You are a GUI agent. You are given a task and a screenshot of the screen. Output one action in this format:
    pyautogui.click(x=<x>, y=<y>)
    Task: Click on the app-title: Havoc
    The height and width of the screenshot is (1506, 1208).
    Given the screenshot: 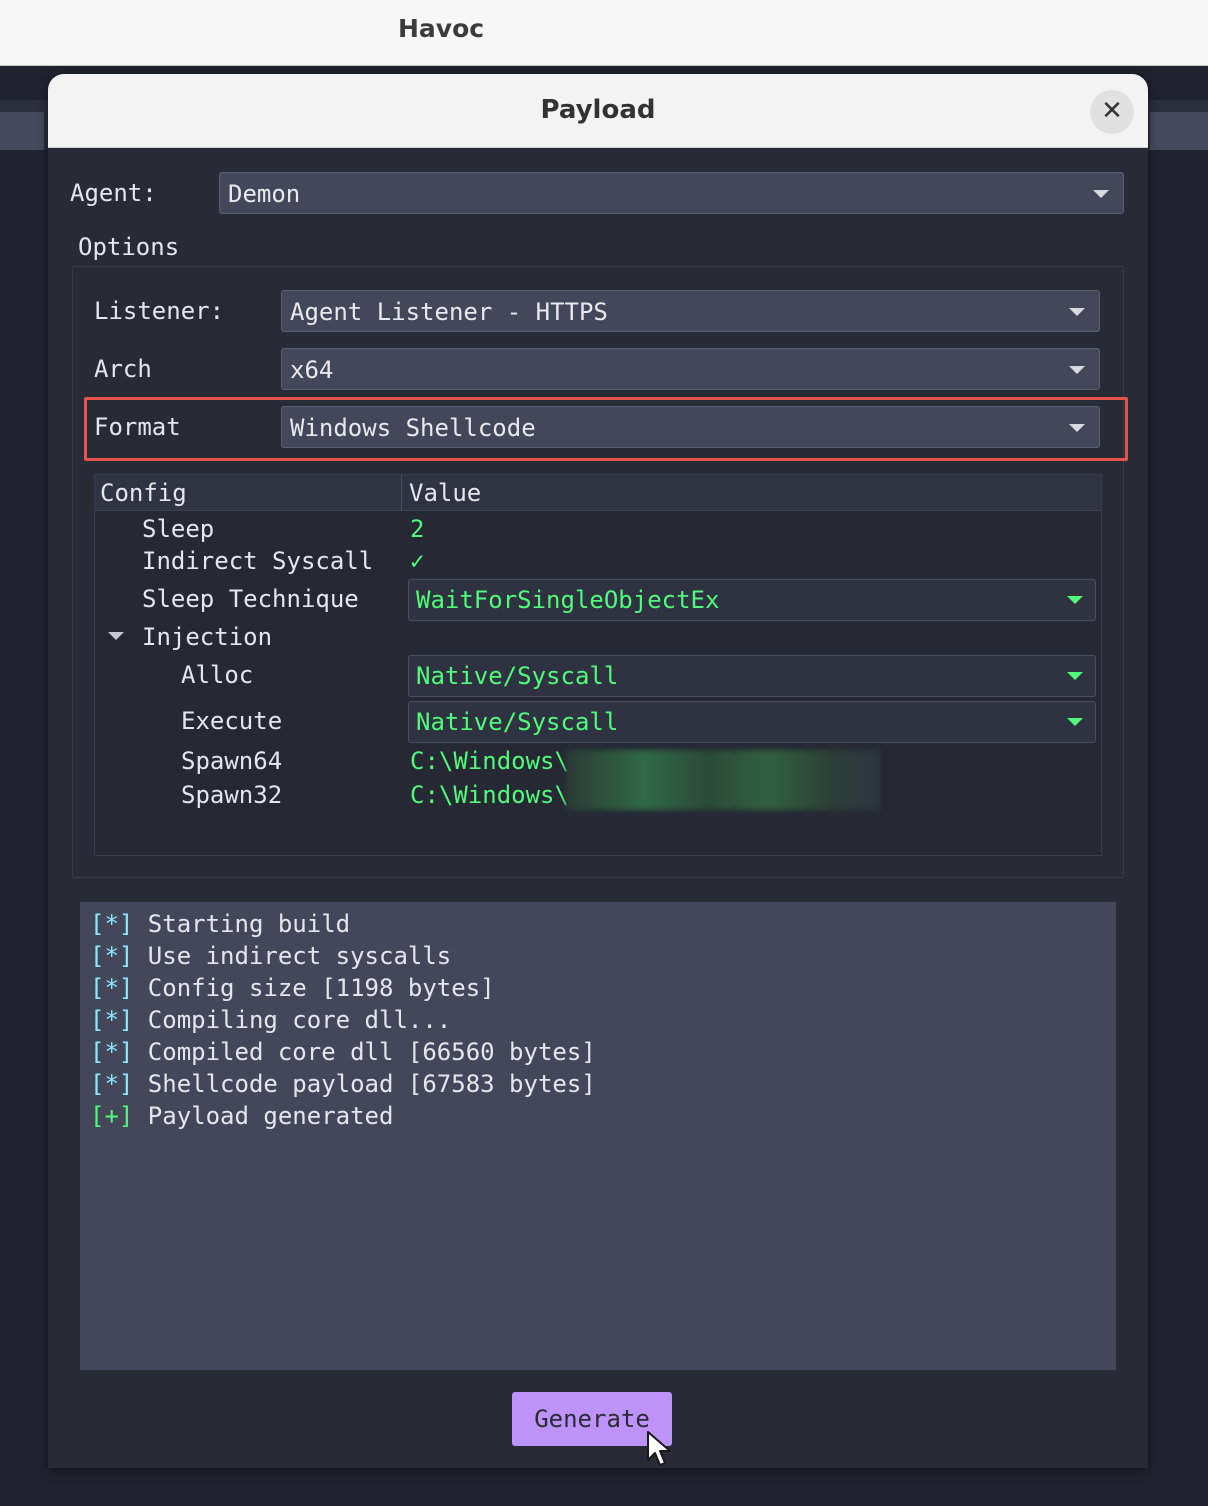 What is the action you would take?
    pyautogui.click(x=441, y=28)
    